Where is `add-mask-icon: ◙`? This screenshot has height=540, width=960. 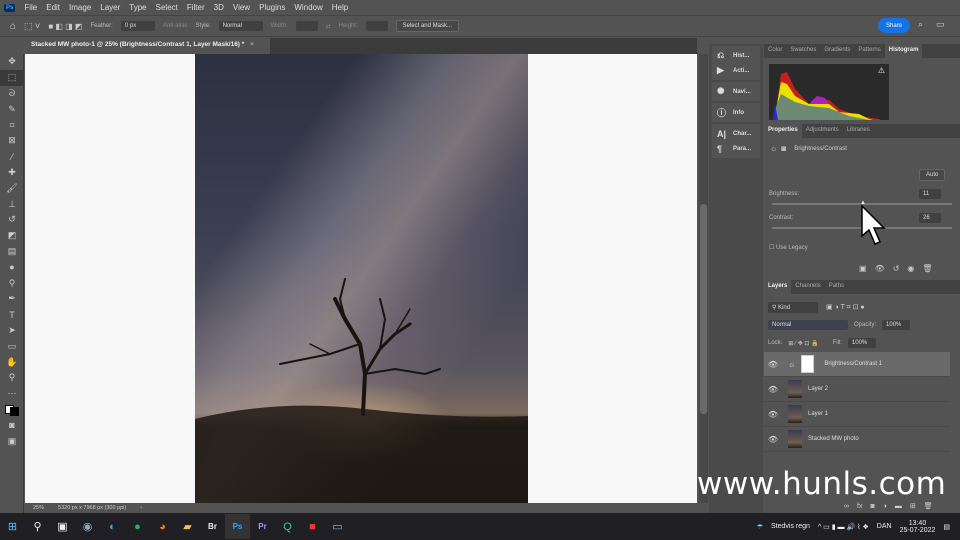 add-mask-icon: ◙ is located at coordinates (872, 506).